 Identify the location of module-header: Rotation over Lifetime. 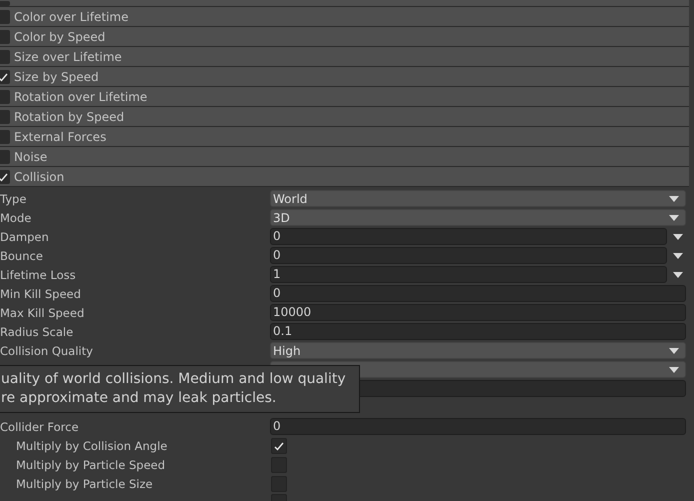
(344, 97).